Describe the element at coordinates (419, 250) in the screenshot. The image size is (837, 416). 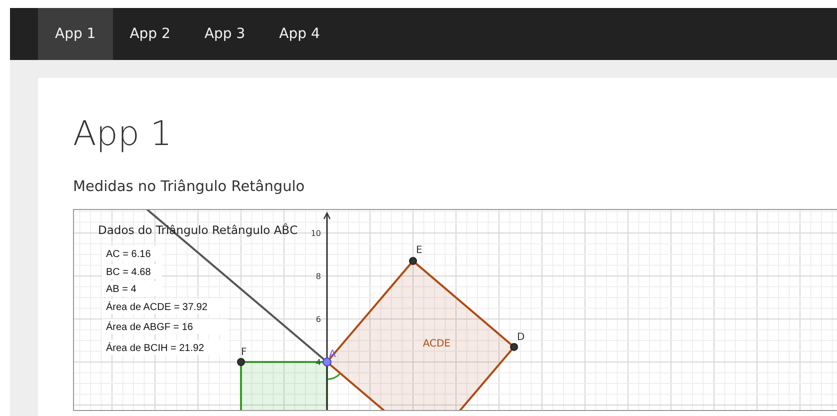
I see `point-label: E` at that location.